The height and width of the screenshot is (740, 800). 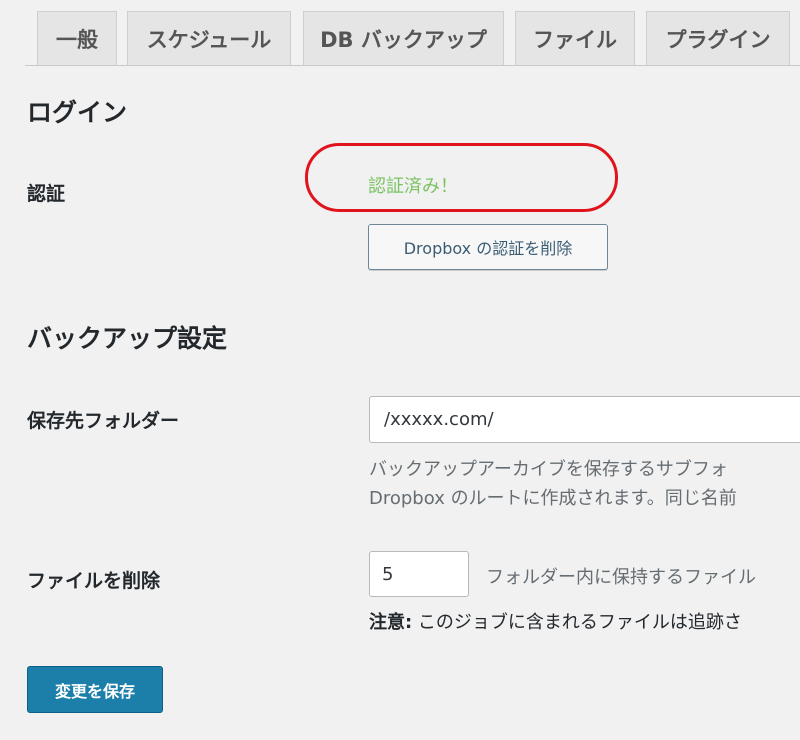 What do you see at coordinates (575, 38) in the screenshot?
I see `tab-files: ファイル` at bounding box center [575, 38].